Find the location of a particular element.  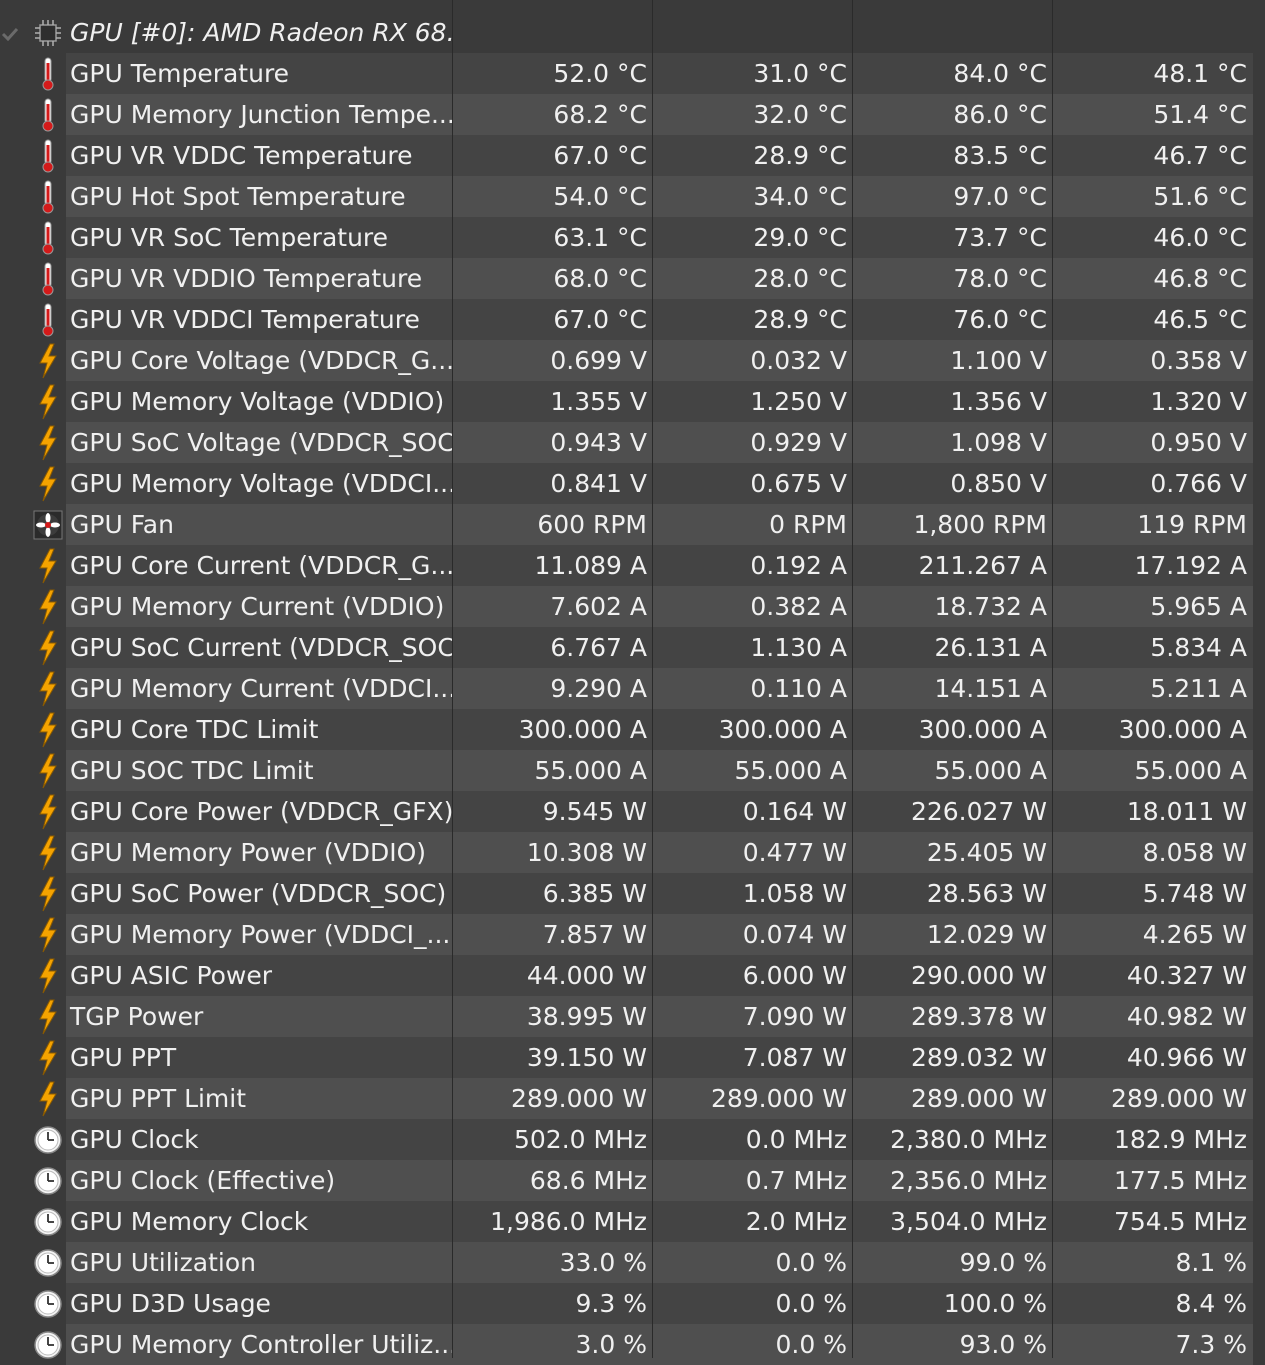

sensor-value-current: 68.6 MHz is located at coordinates (553, 1180).